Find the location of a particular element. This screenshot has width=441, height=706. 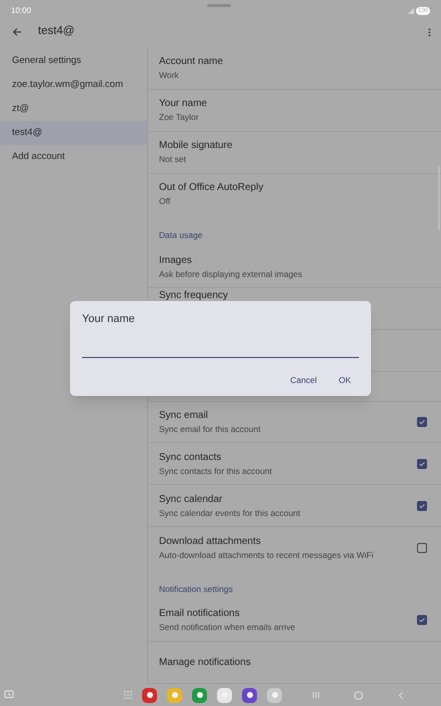

setting-title: Sync frequency is located at coordinates (194, 295).